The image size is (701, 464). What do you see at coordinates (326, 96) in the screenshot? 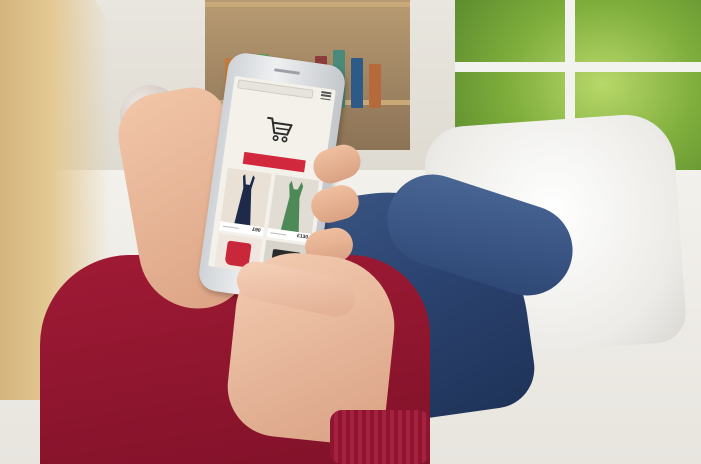
I see `menu-icon` at bounding box center [326, 96].